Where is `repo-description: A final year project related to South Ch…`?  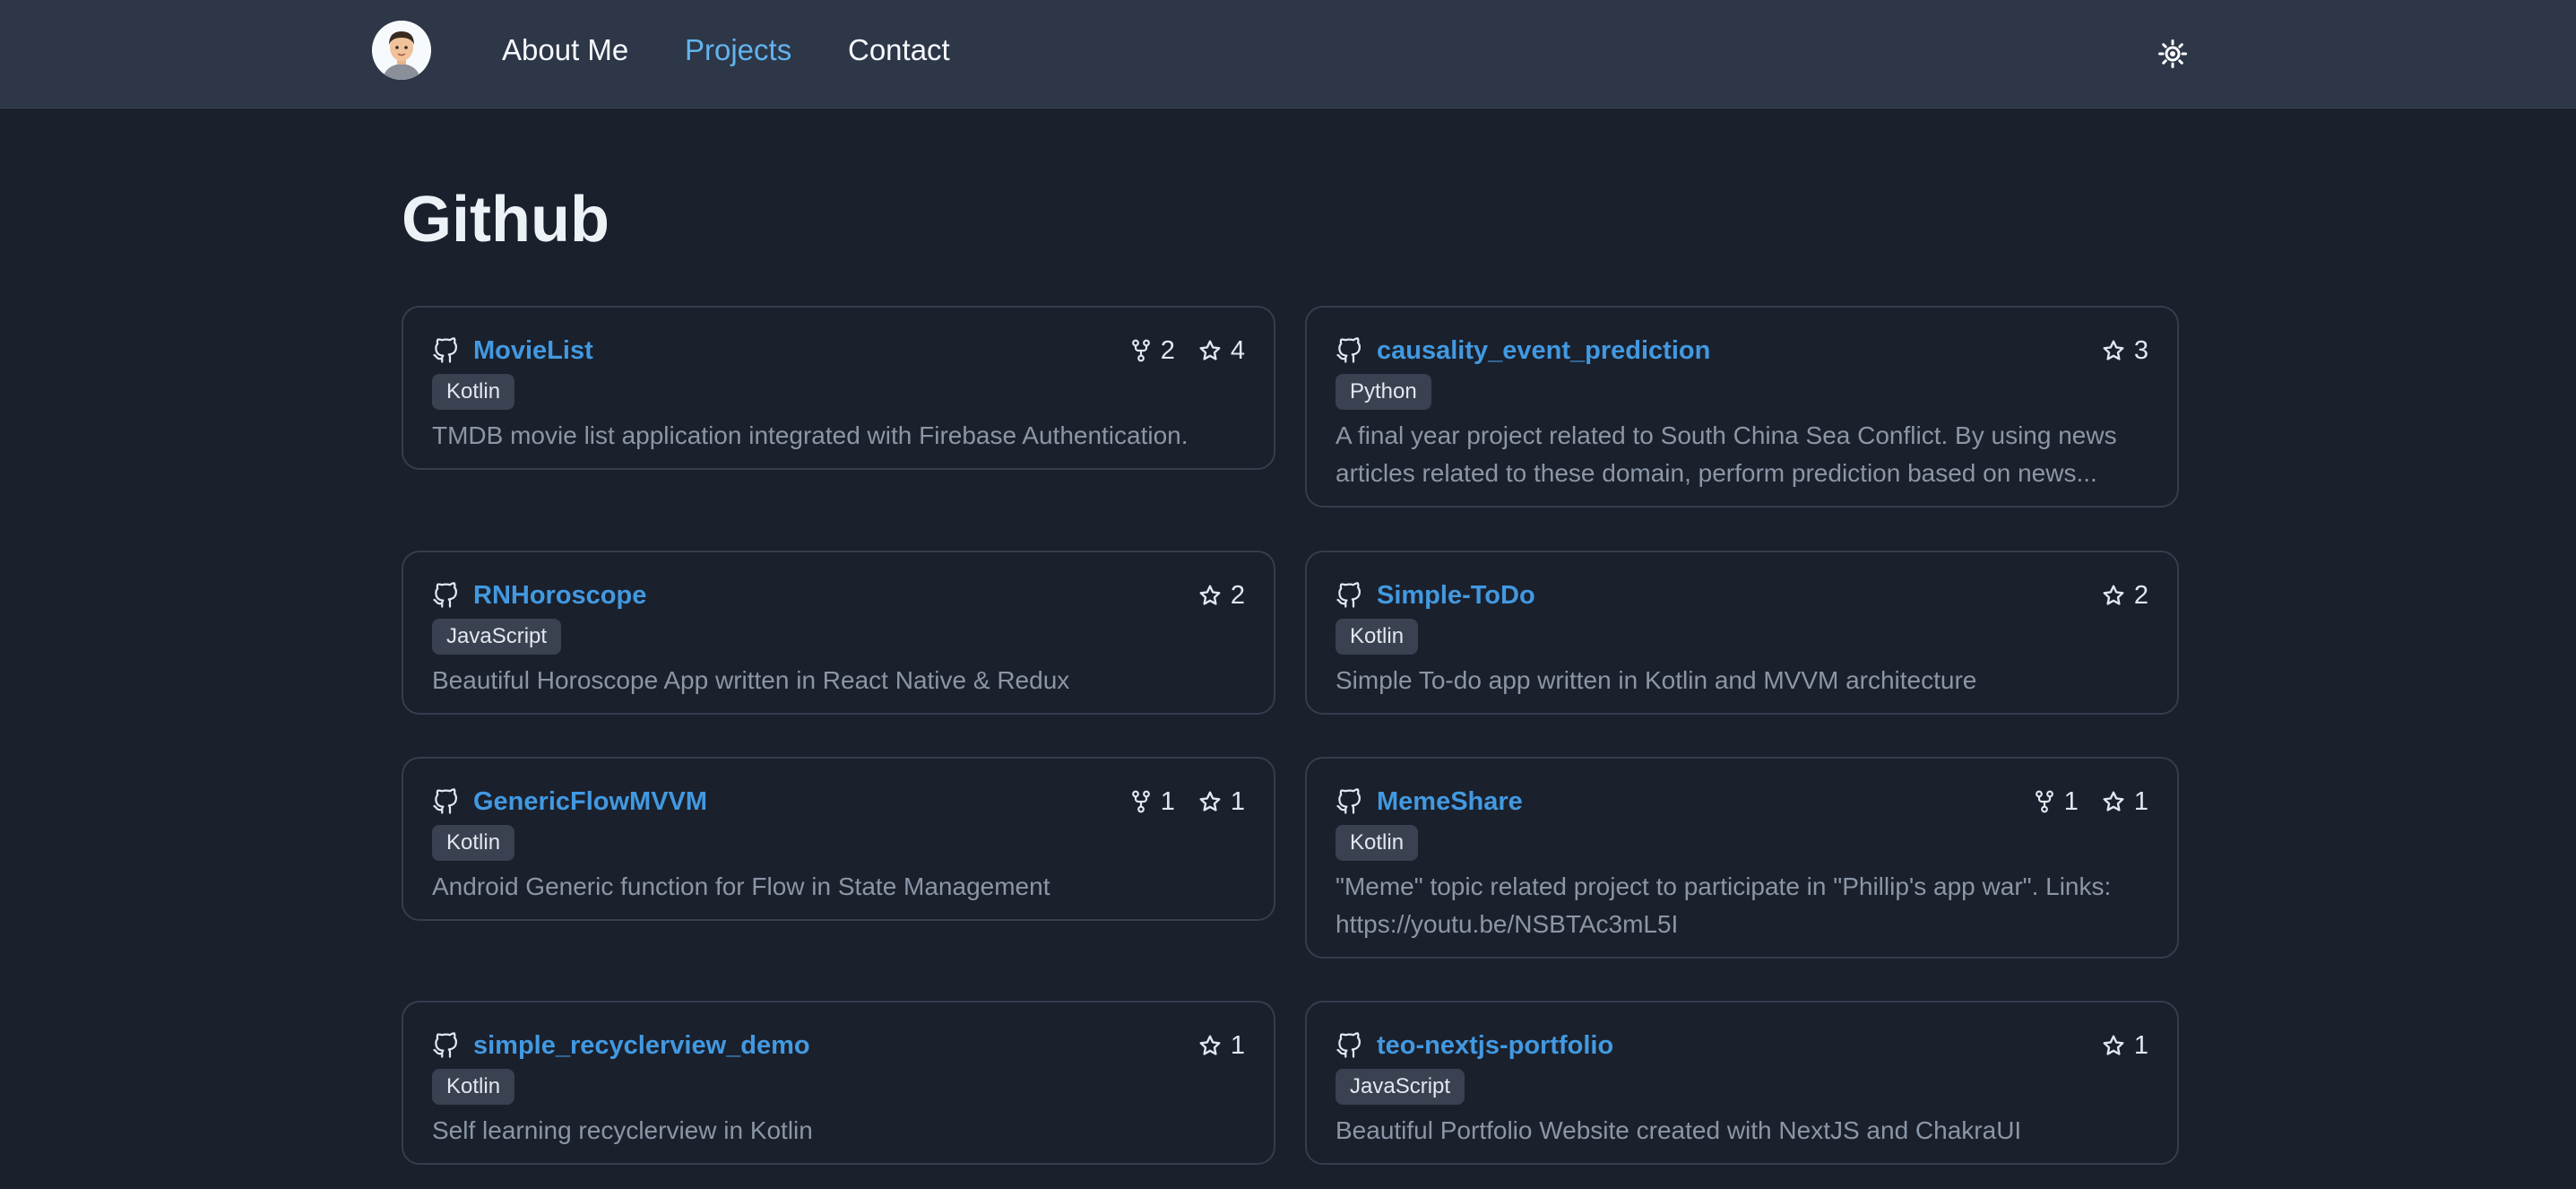 repo-description: A final year project related to South Ch… is located at coordinates (1726, 454).